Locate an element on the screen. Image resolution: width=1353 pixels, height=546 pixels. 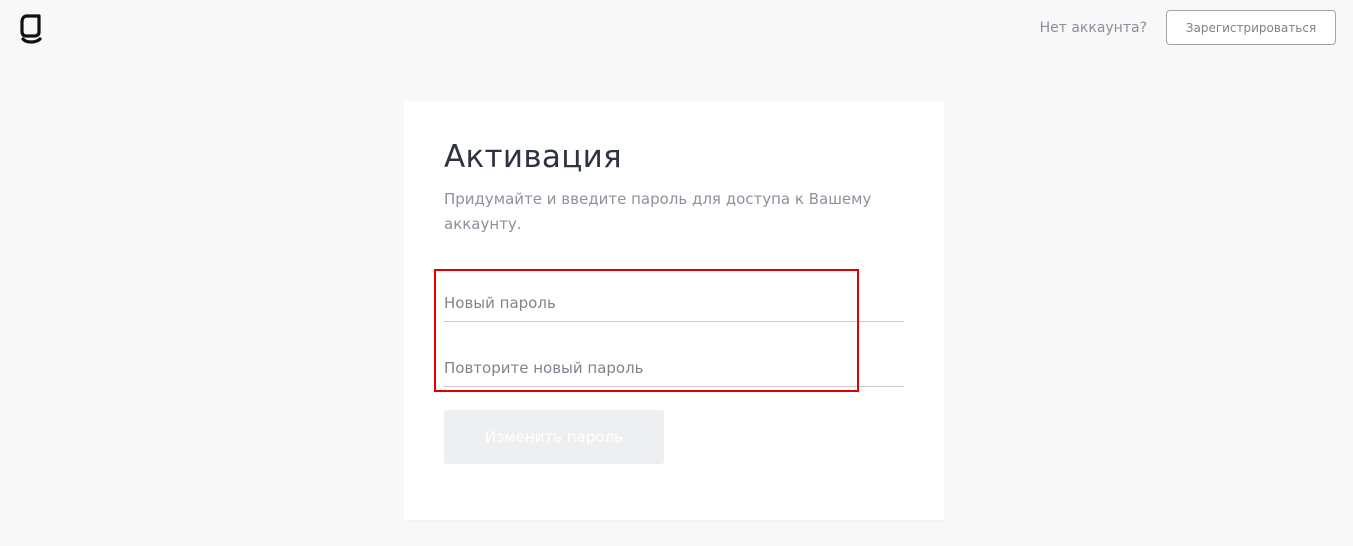
new-password-field is located at coordinates (674, 303).